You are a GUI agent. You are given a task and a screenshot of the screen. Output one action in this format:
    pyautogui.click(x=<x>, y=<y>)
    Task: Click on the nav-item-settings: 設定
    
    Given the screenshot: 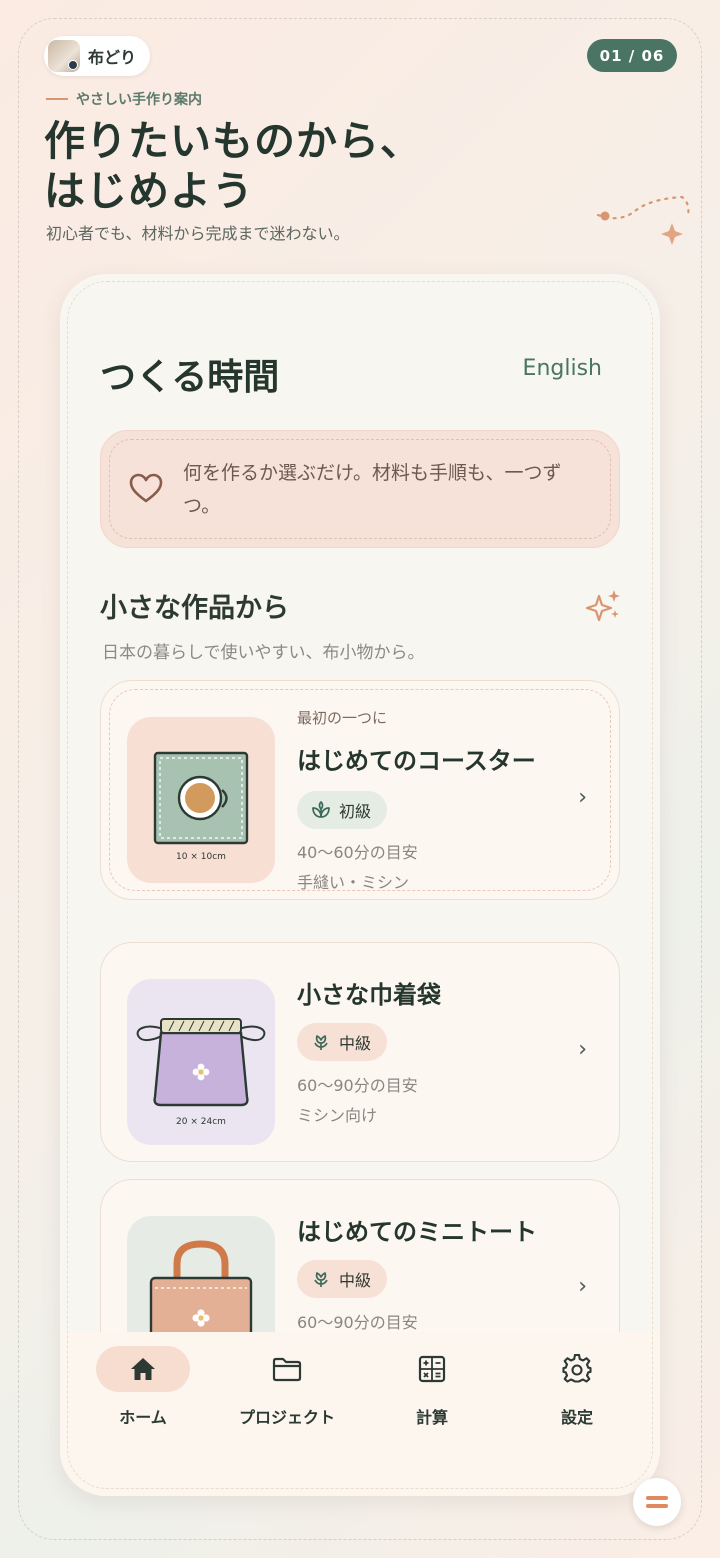 What is the action you would take?
    pyautogui.click(x=577, y=1387)
    